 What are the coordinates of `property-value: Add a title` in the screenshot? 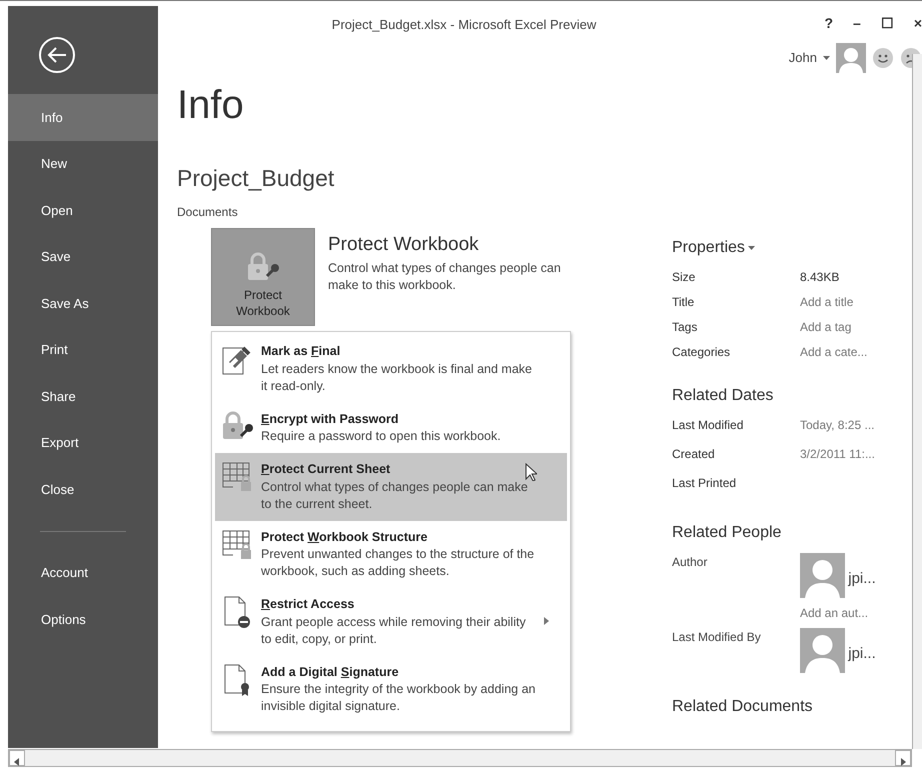 It's located at (827, 305).